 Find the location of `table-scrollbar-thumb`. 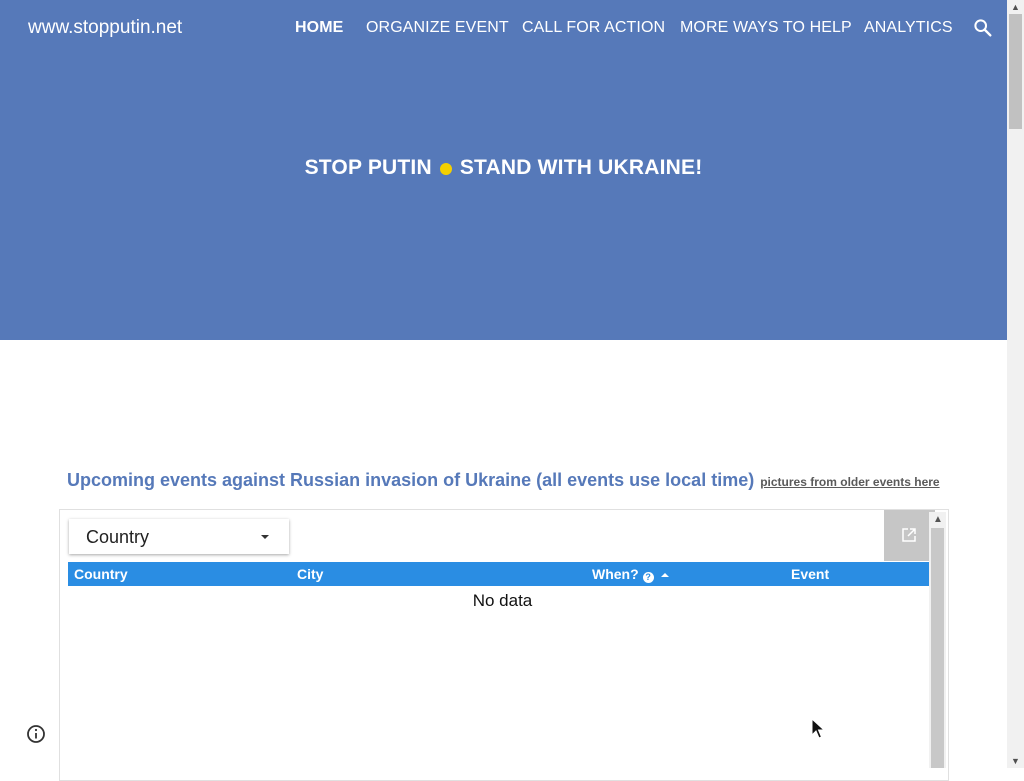

table-scrollbar-thumb is located at coordinates (937, 648).